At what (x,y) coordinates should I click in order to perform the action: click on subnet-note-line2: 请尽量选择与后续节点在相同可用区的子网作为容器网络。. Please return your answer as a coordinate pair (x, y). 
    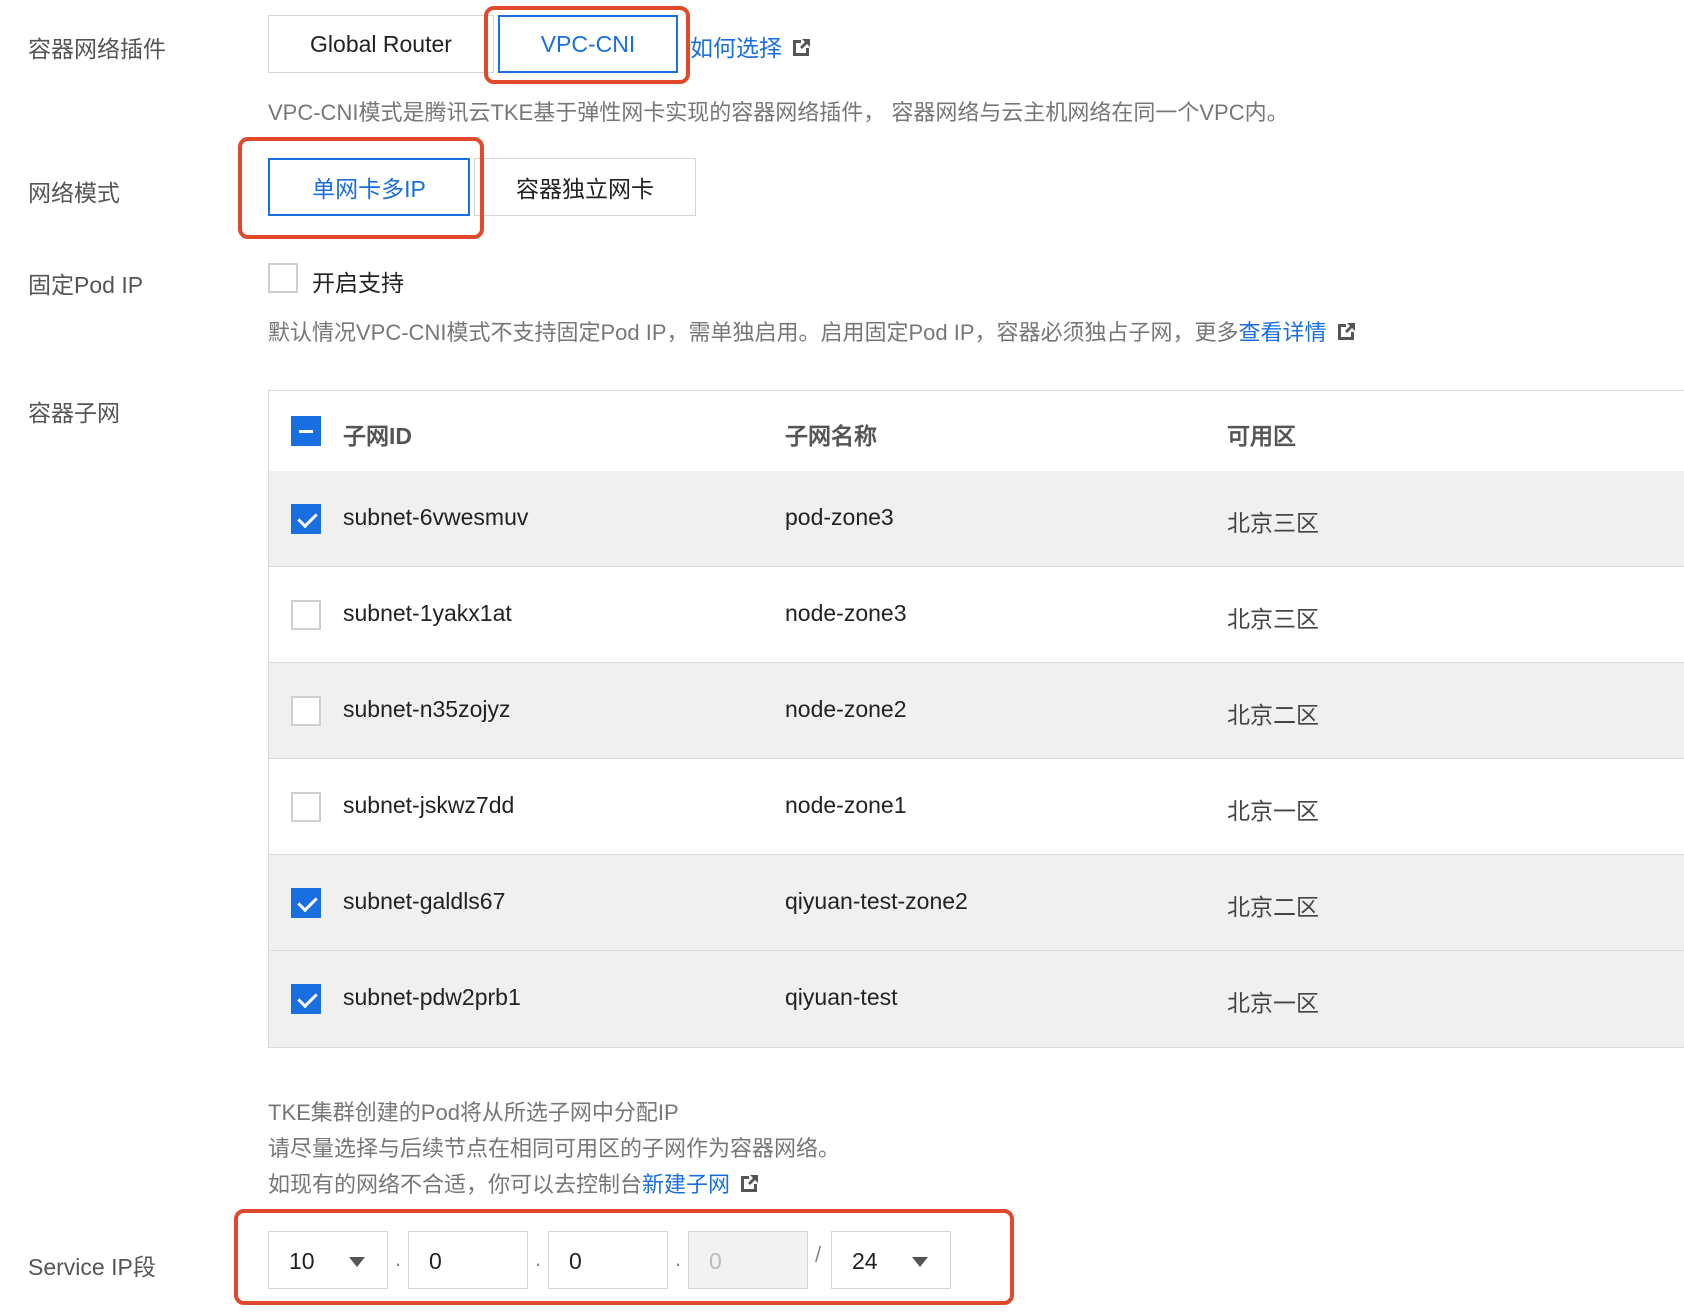
    Looking at the image, I should click on (554, 1148).